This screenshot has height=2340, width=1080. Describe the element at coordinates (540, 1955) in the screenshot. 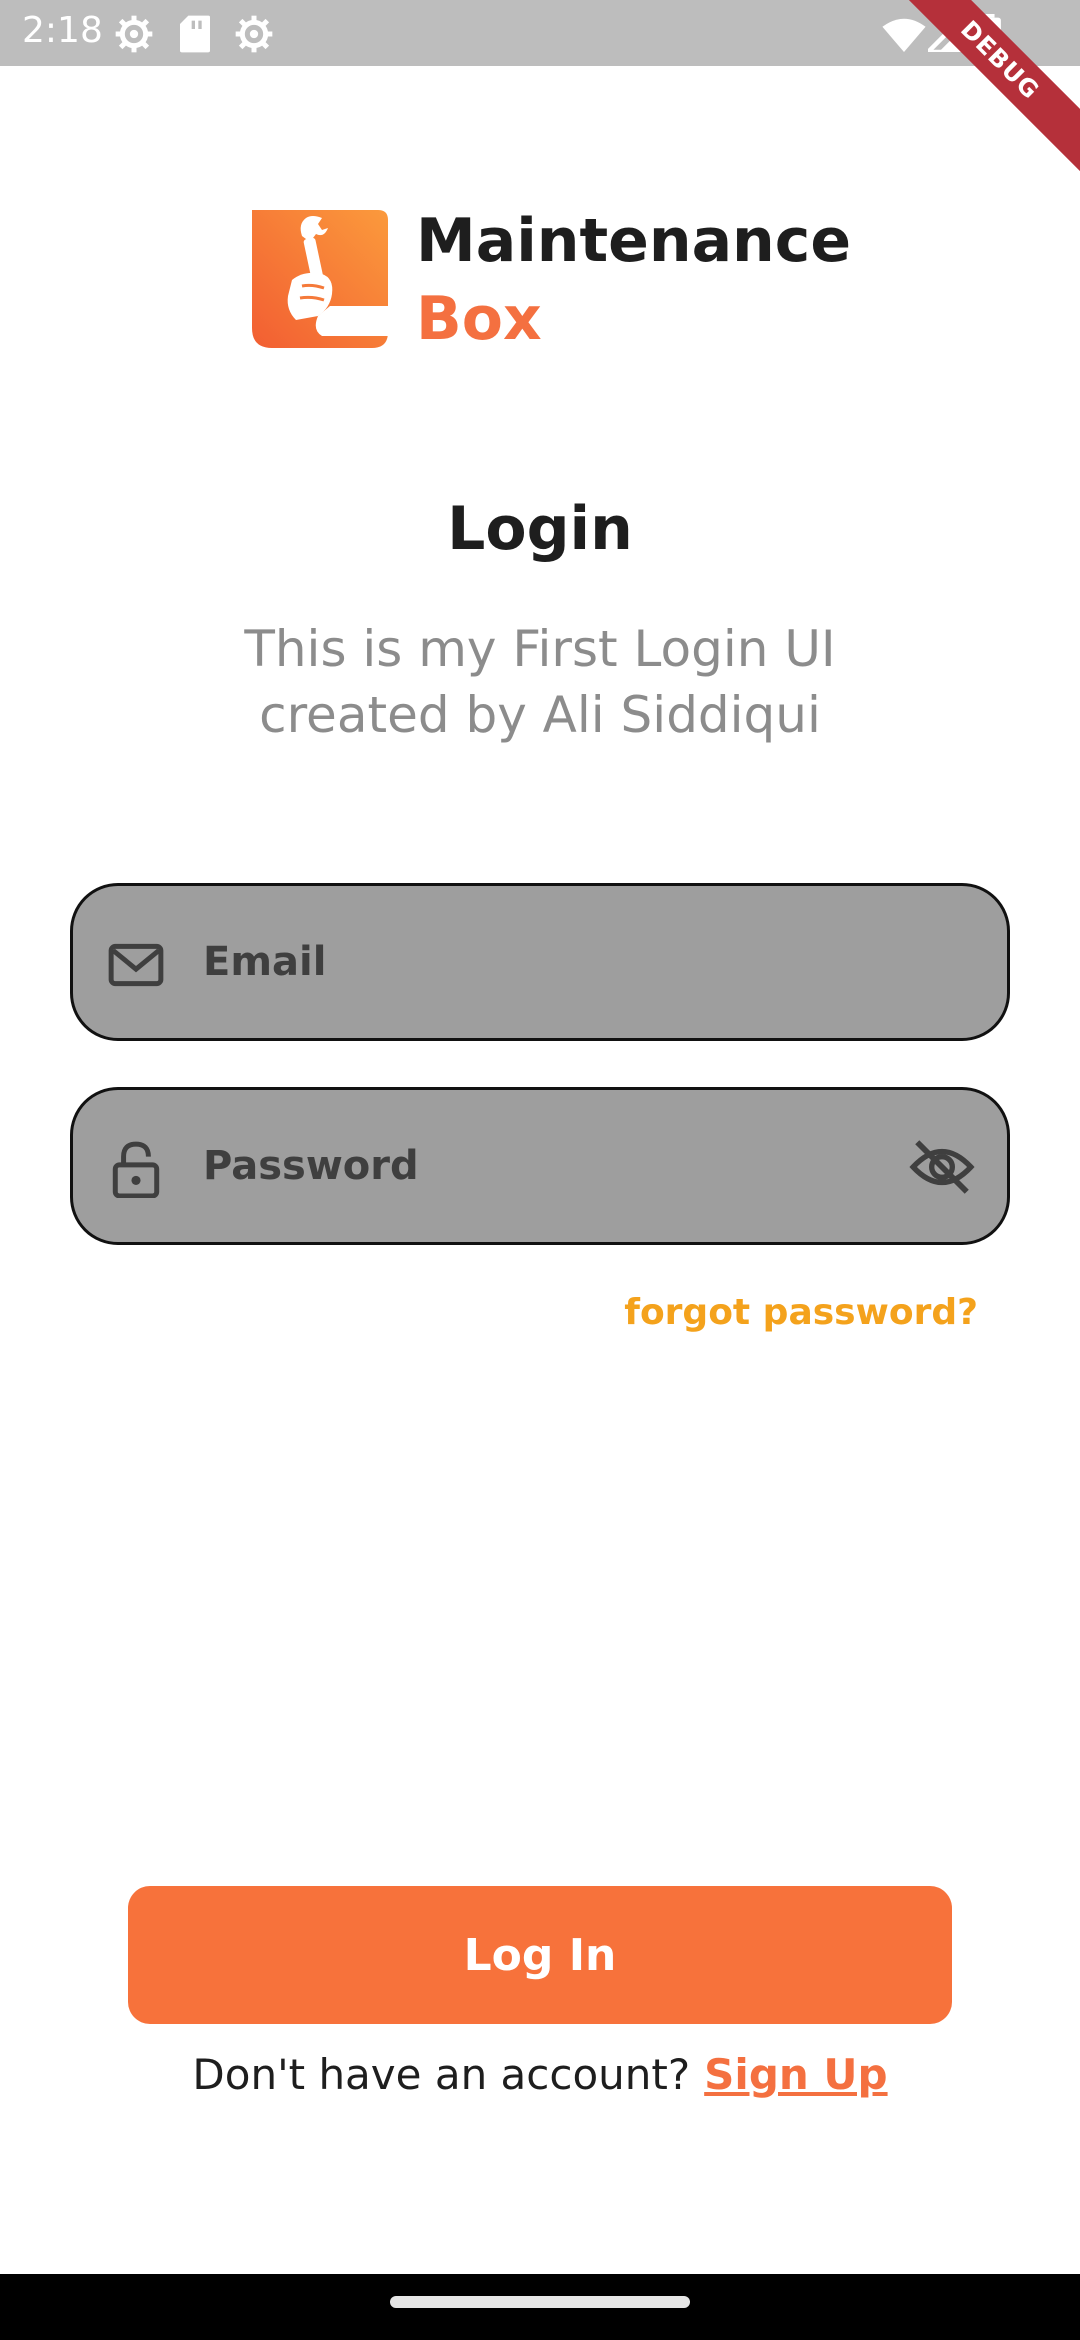

I see `login-button: Log In` at that location.